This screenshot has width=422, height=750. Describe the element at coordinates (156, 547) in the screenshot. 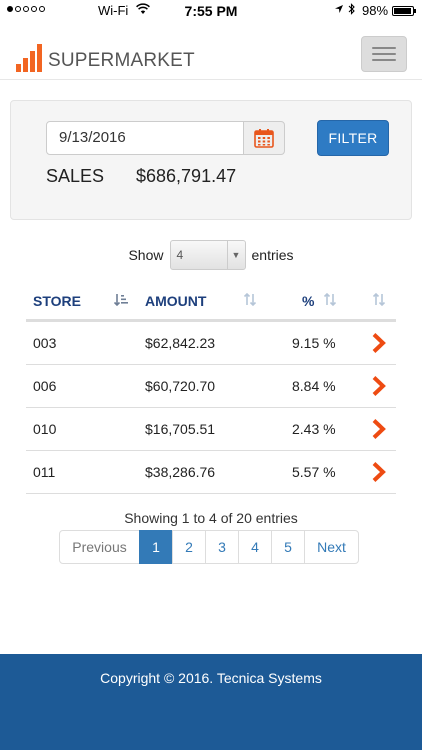

I see `page-button-1: 1` at that location.